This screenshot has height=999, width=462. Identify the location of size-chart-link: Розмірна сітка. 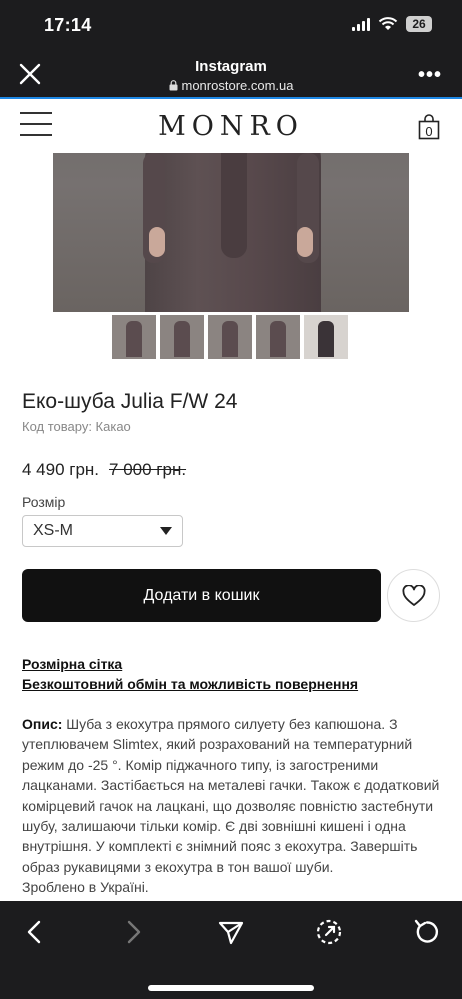
(72, 664).